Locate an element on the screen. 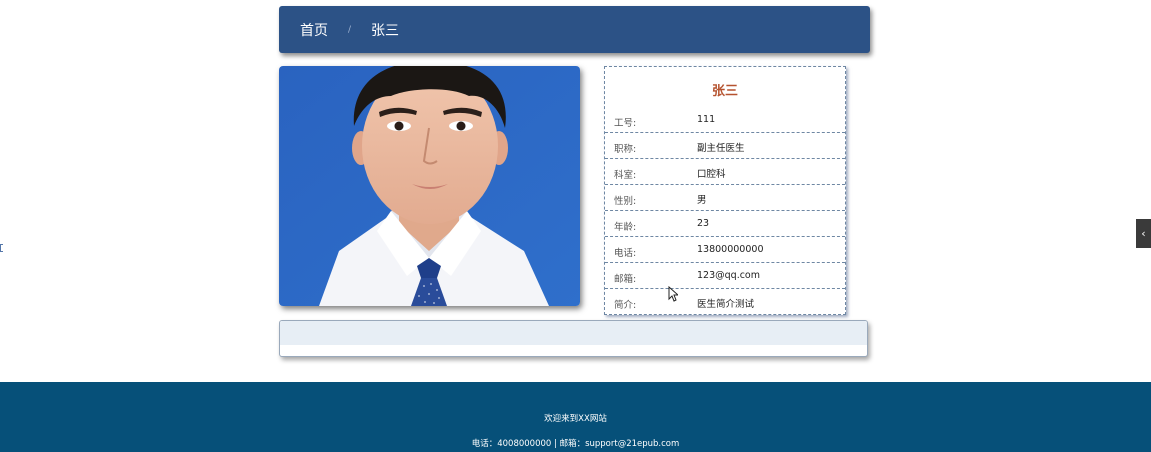 This screenshot has width=1151, height=452. info-value: 男 is located at coordinates (702, 200).